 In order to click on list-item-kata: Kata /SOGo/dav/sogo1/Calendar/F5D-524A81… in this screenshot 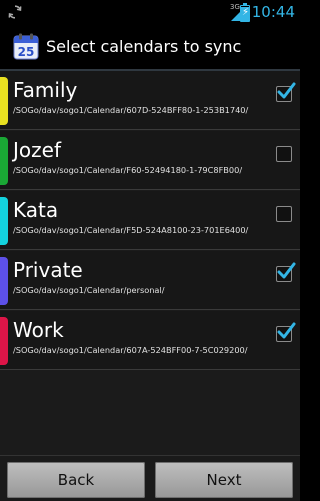, I will do `click(150, 220)`.